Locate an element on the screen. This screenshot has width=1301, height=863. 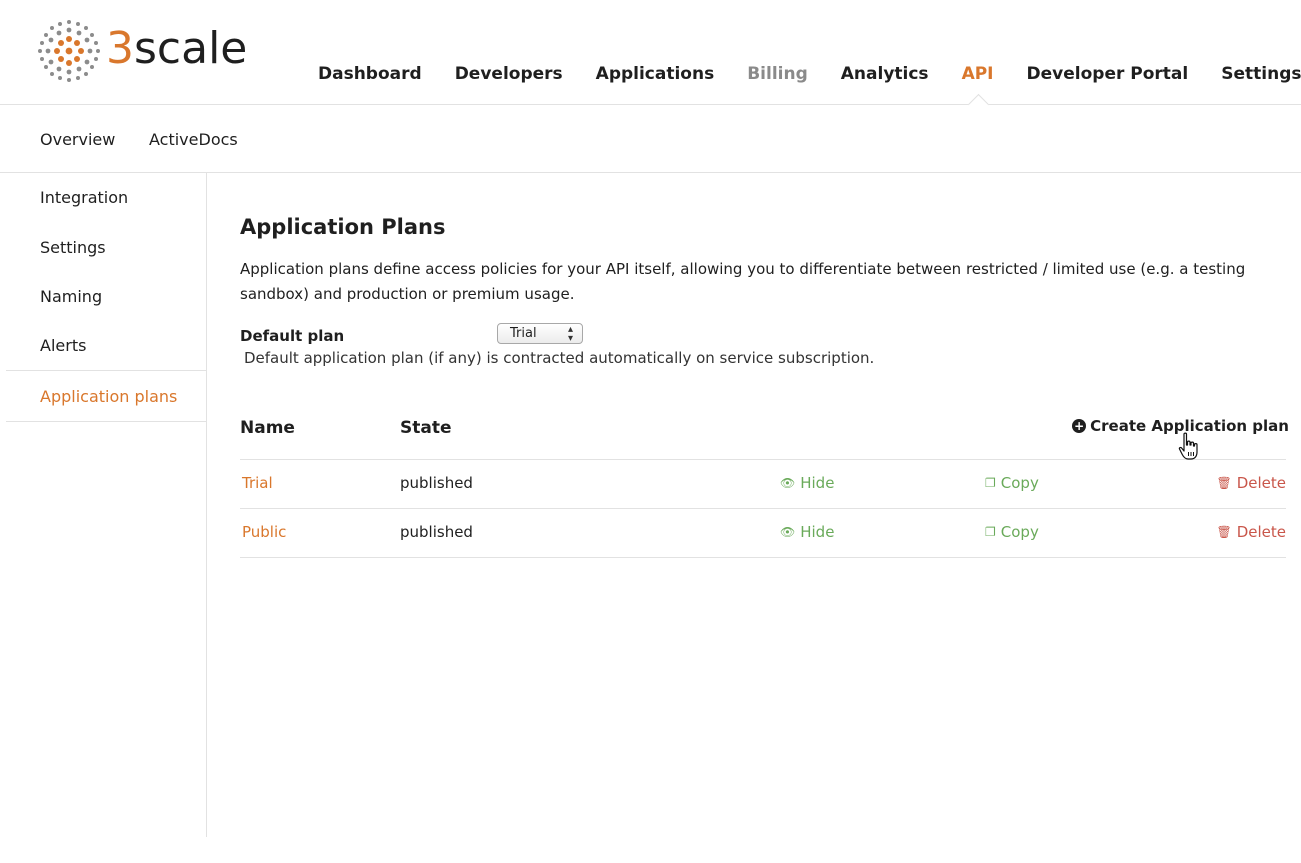
sub-navigation: Overview ActiveDocs is located at coordinates (650, 139).